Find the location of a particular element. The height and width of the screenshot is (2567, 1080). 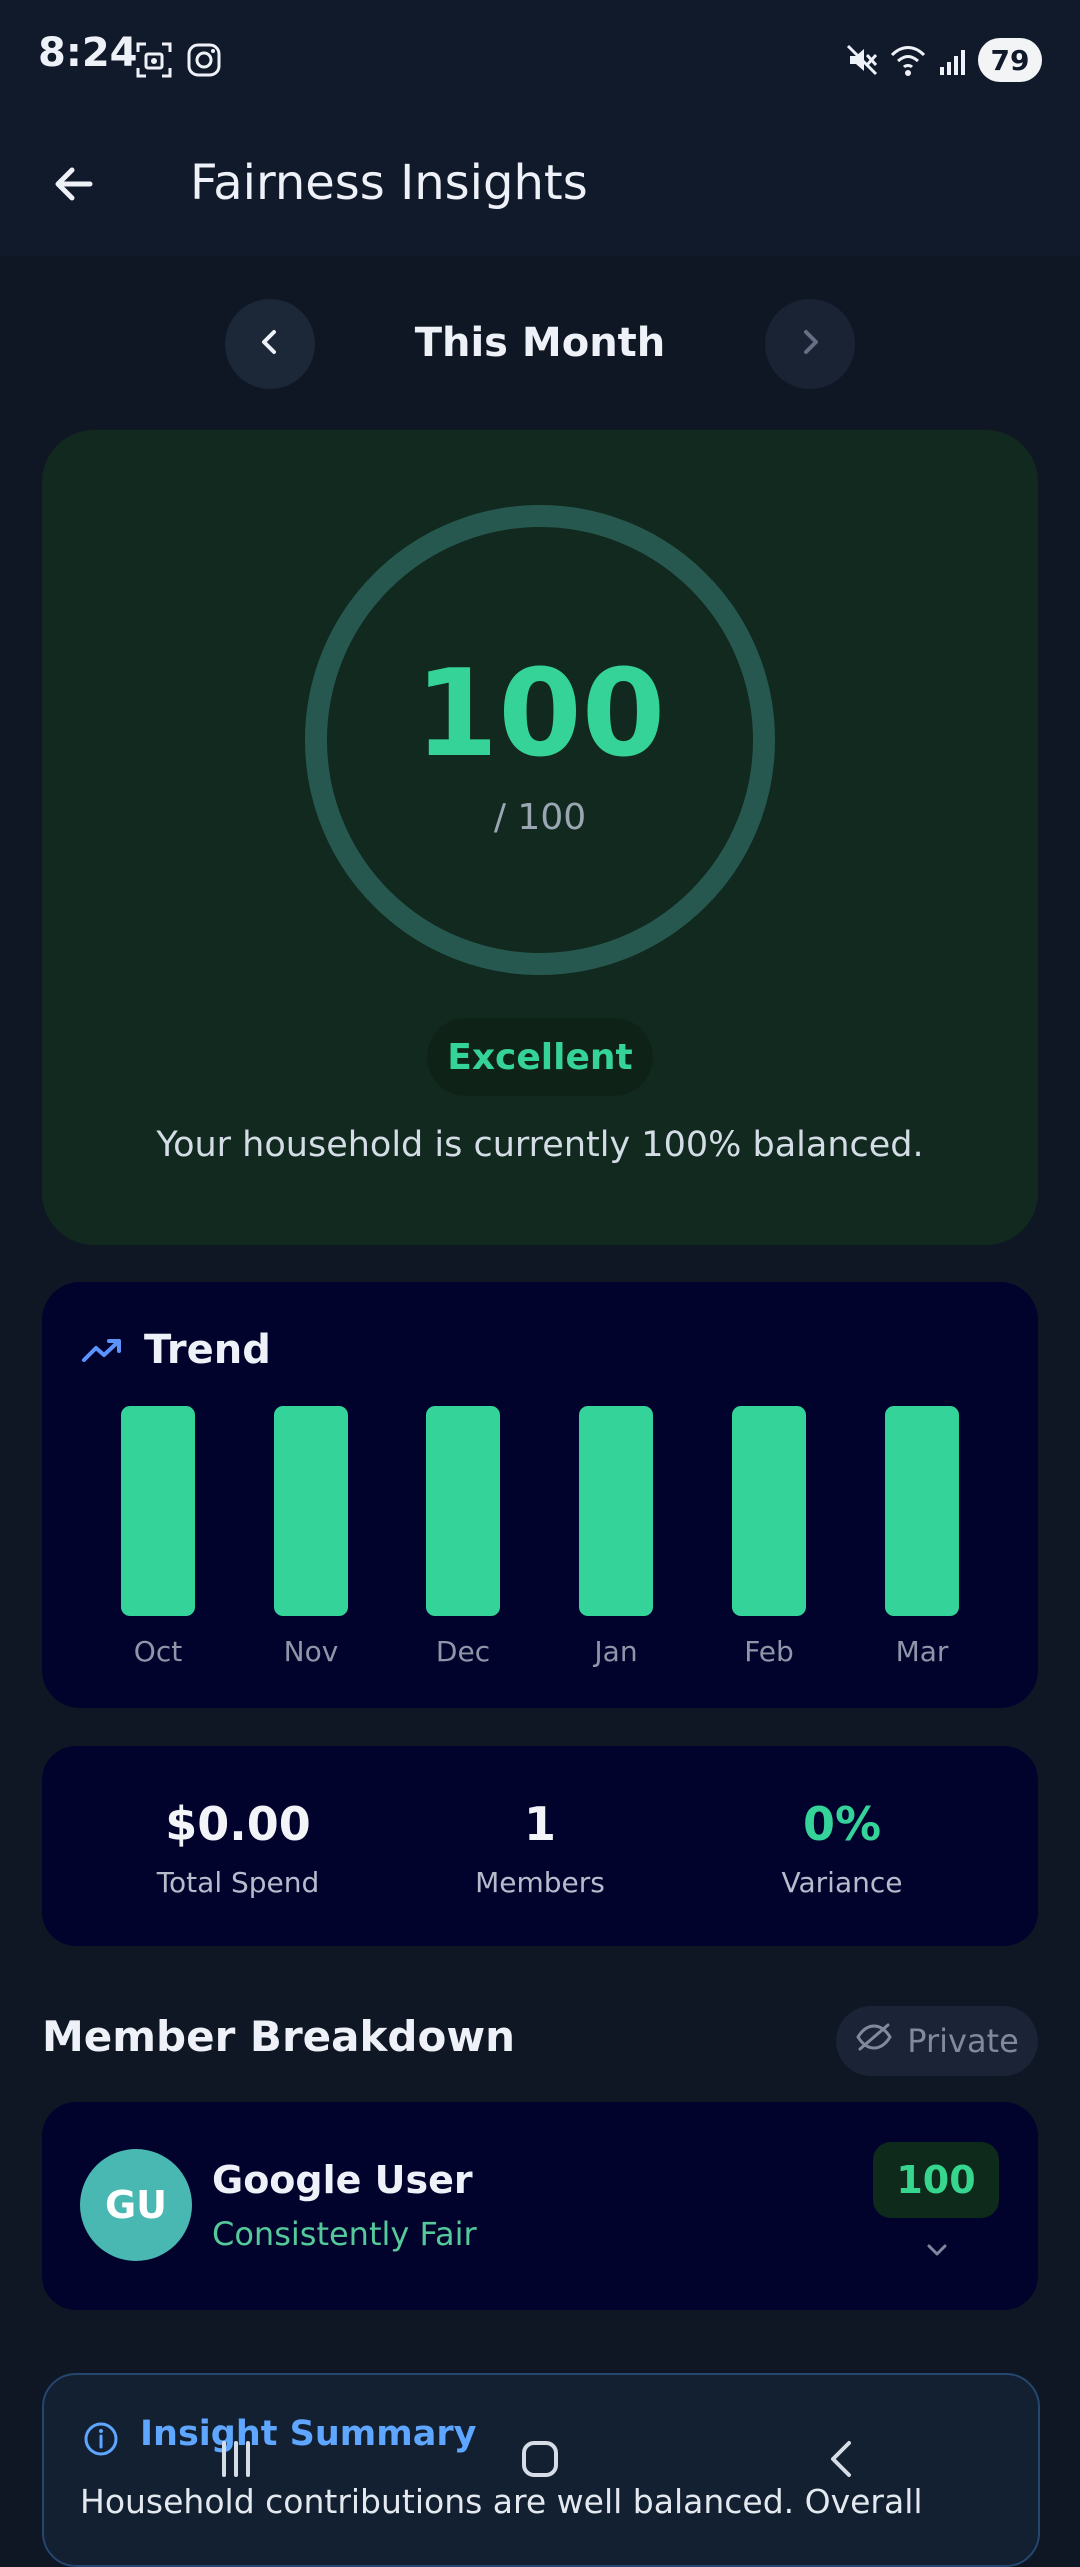

chevron-down-icon is located at coordinates (937, 2250).